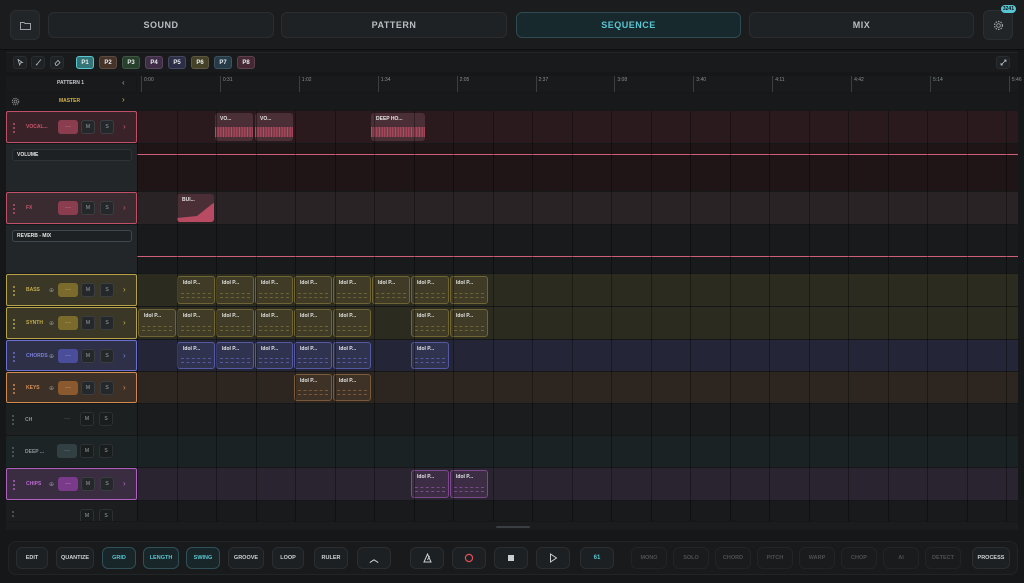  I want to click on automation-select: REVERB - MIX, so click(72, 236).